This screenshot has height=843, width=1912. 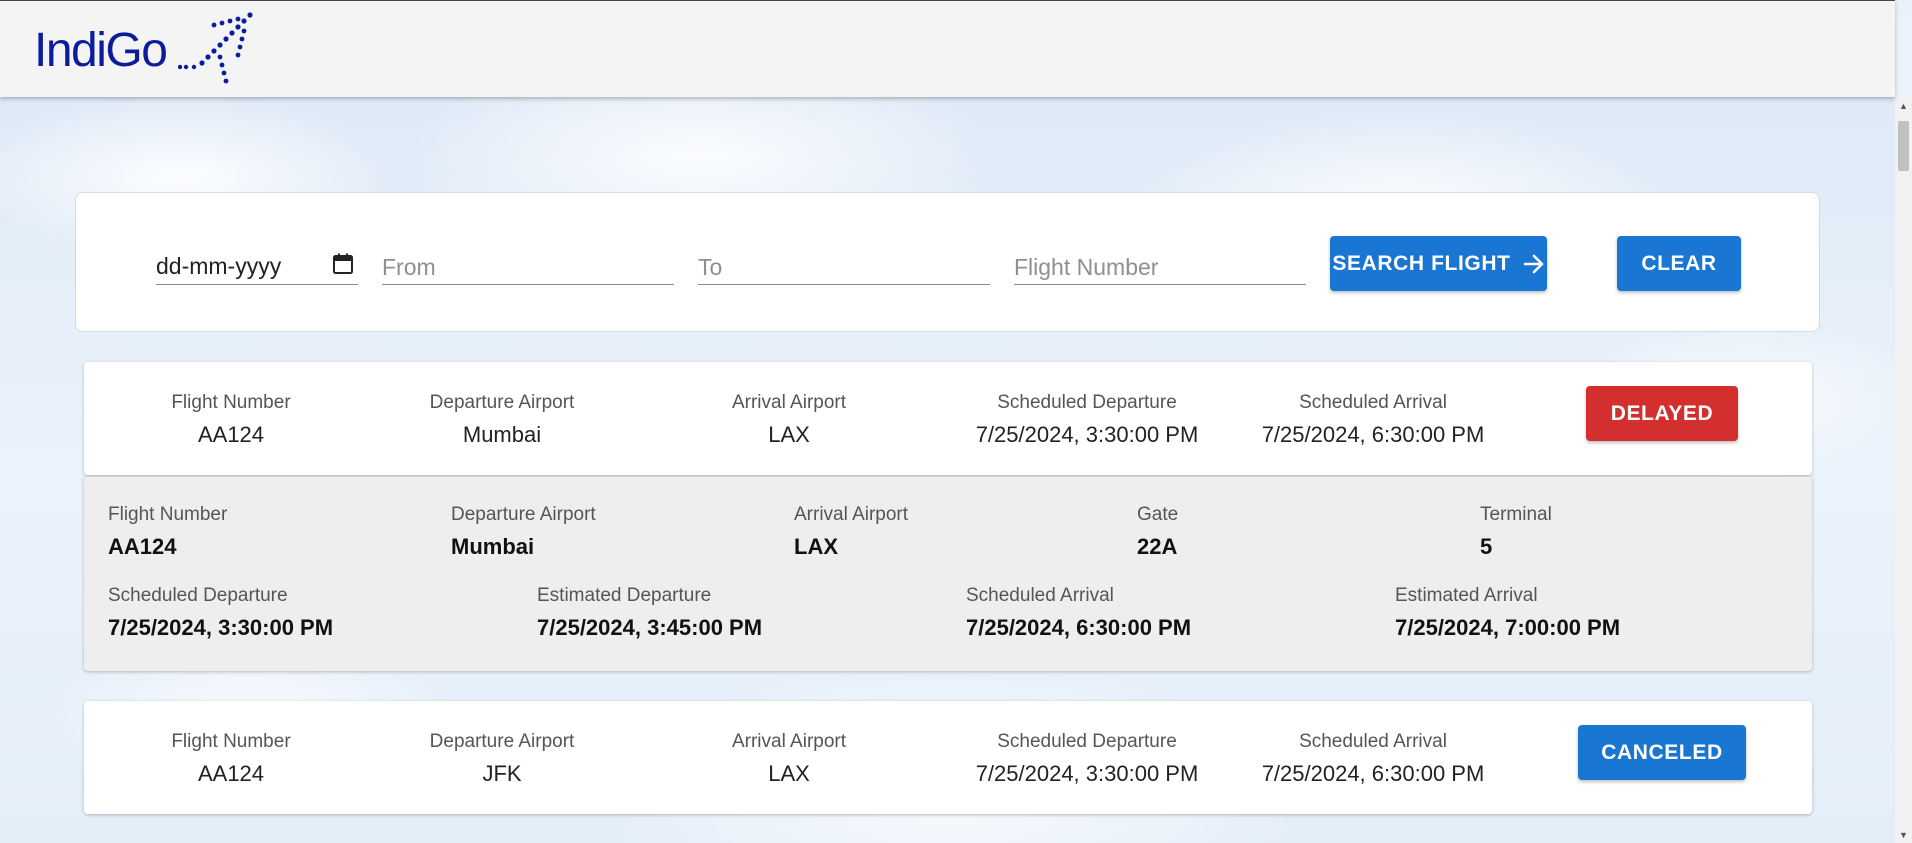 I want to click on to-field, so click(x=844, y=265).